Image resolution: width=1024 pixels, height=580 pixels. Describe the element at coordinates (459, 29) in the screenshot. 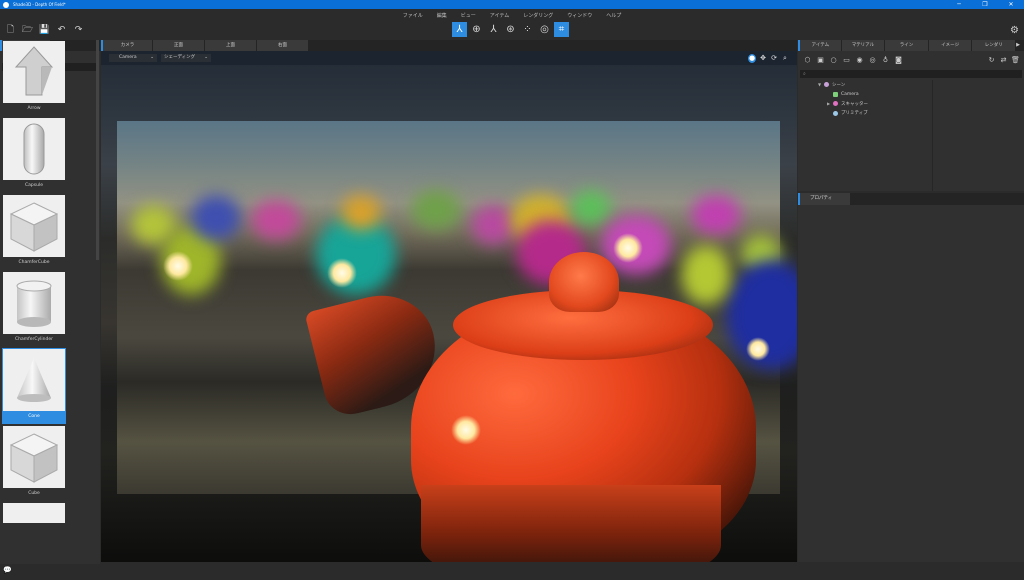

I see `move-tool-icon: ⅄` at that location.